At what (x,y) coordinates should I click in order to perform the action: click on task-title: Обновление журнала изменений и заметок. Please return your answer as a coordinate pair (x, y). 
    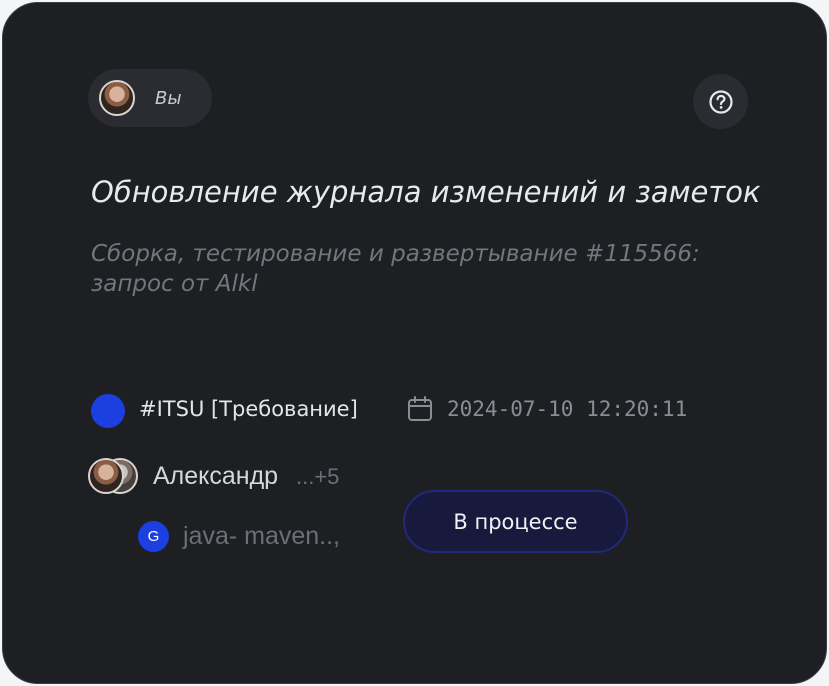
    Looking at the image, I should click on (426, 192).